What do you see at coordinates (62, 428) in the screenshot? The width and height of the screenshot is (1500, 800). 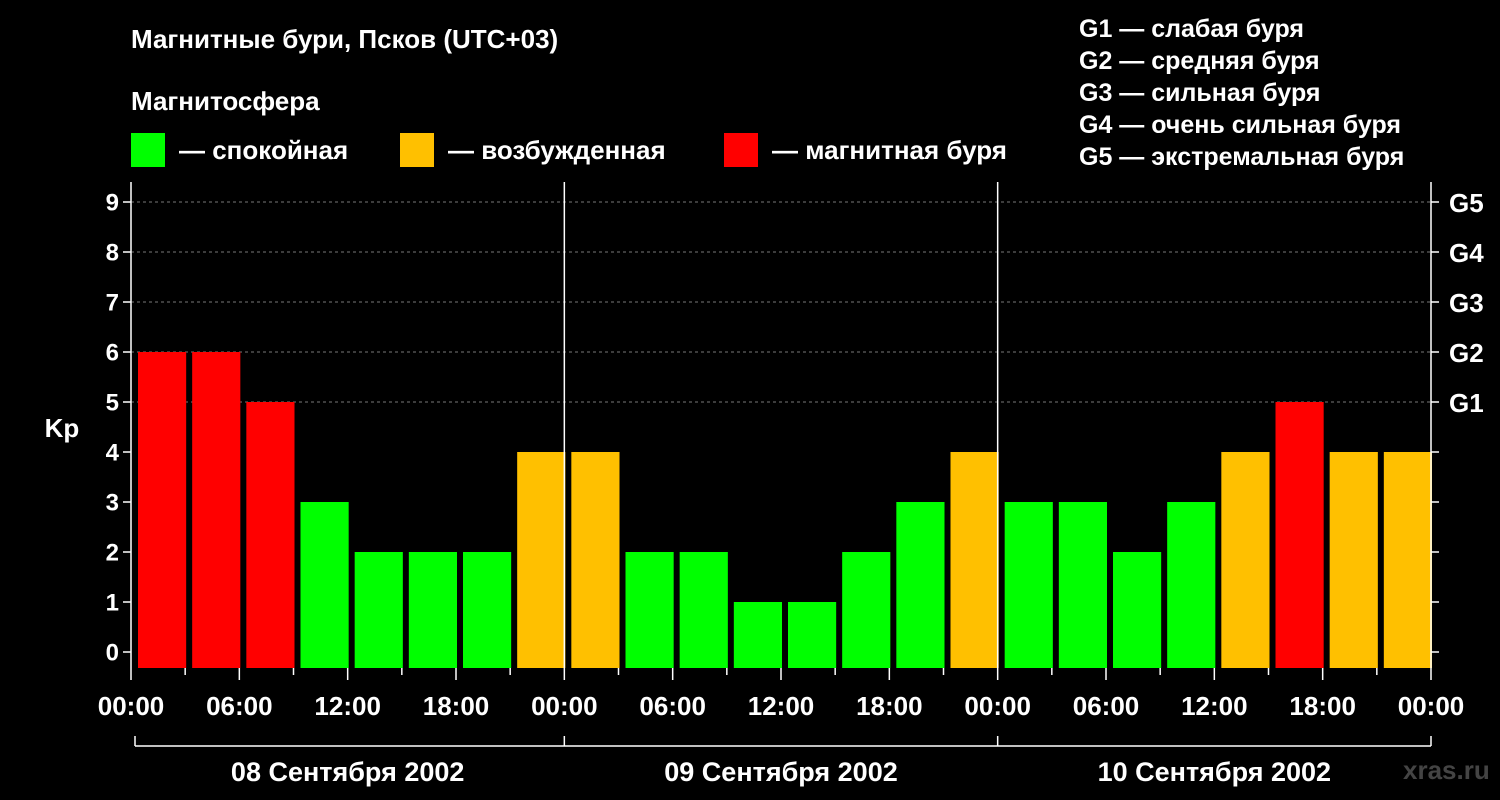 I see `y-axis-label: Kp` at bounding box center [62, 428].